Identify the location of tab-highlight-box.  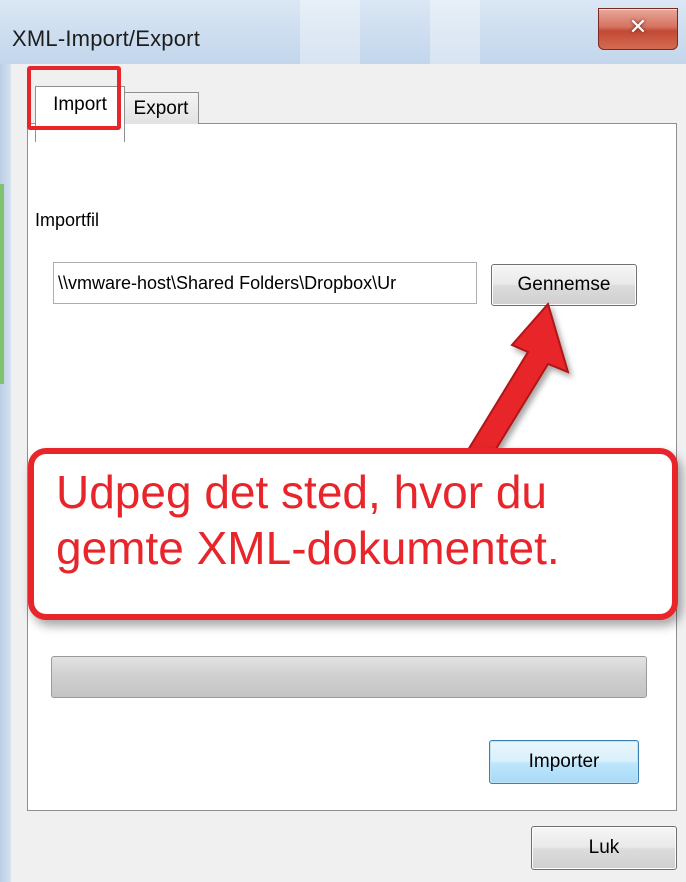
(74, 98).